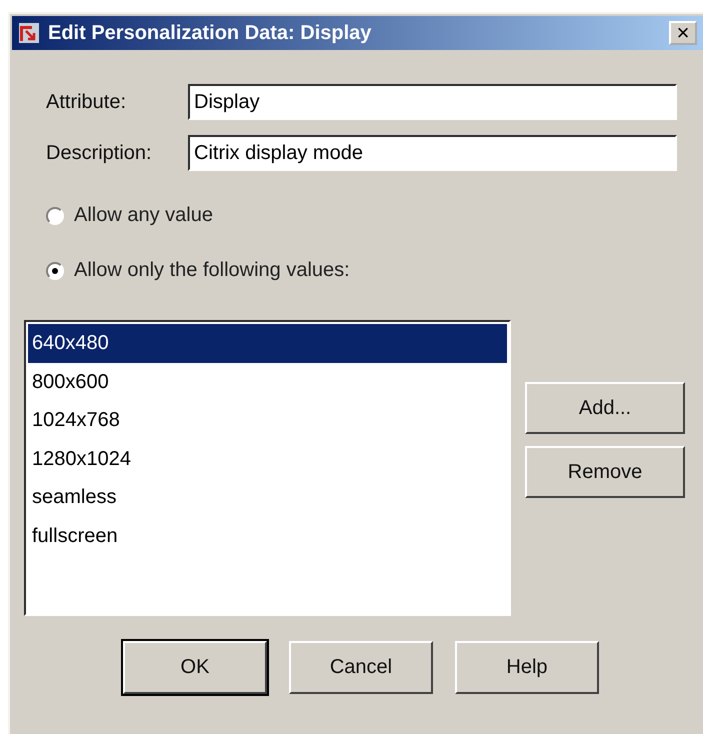 Image resolution: width=703 pixels, height=734 pixels. What do you see at coordinates (267, 459) in the screenshot?
I see `list-item: 1280x1024` at bounding box center [267, 459].